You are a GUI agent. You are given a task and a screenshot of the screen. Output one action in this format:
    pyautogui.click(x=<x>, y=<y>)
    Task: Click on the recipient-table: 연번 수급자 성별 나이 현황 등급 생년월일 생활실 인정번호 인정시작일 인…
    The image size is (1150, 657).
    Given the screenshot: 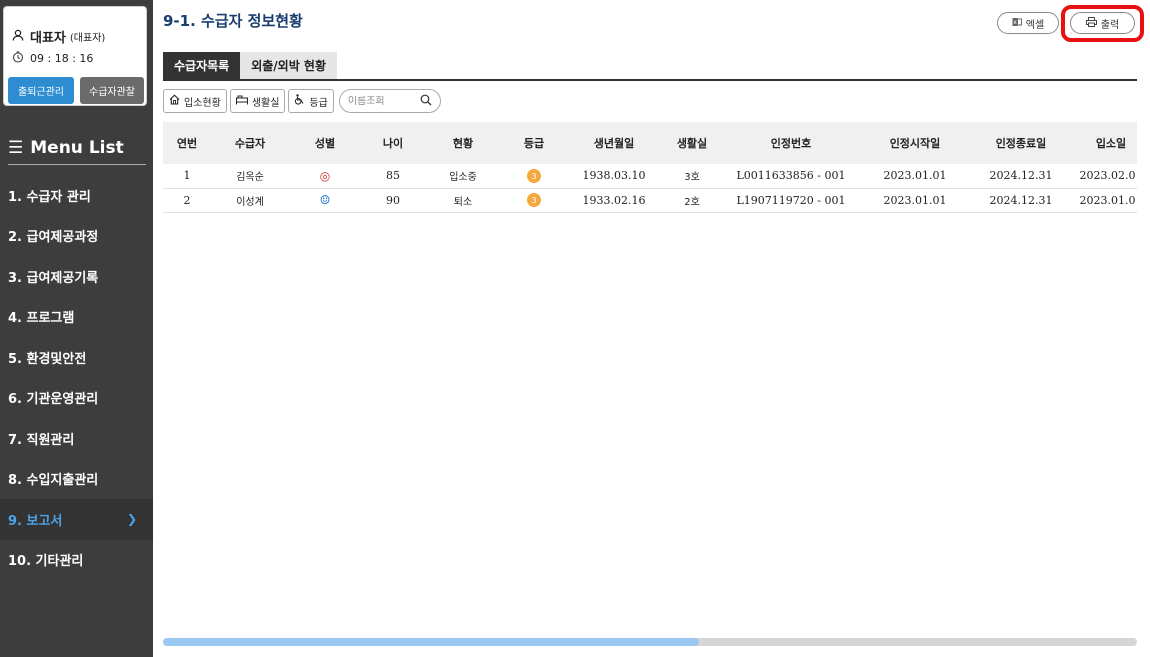 What is the action you would take?
    pyautogui.click(x=650, y=167)
    